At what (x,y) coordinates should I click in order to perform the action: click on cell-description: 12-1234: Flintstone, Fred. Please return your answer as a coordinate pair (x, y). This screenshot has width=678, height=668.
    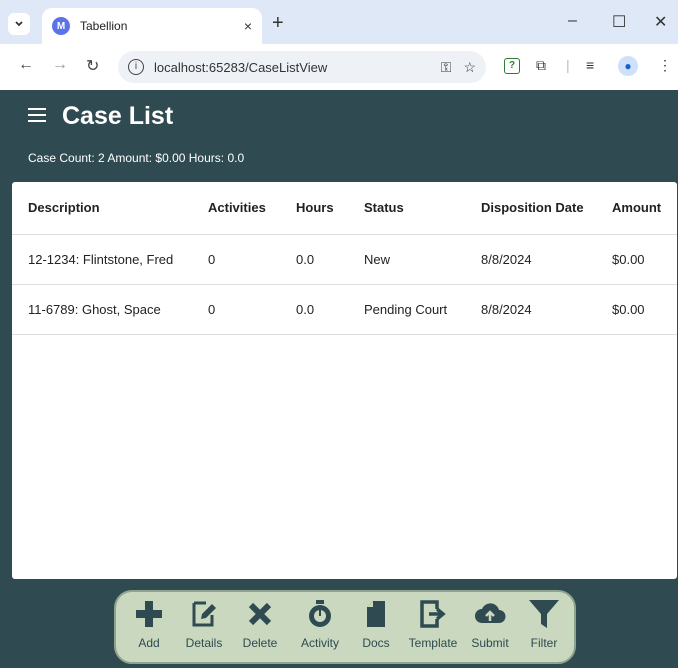
    Looking at the image, I should click on (102, 259).